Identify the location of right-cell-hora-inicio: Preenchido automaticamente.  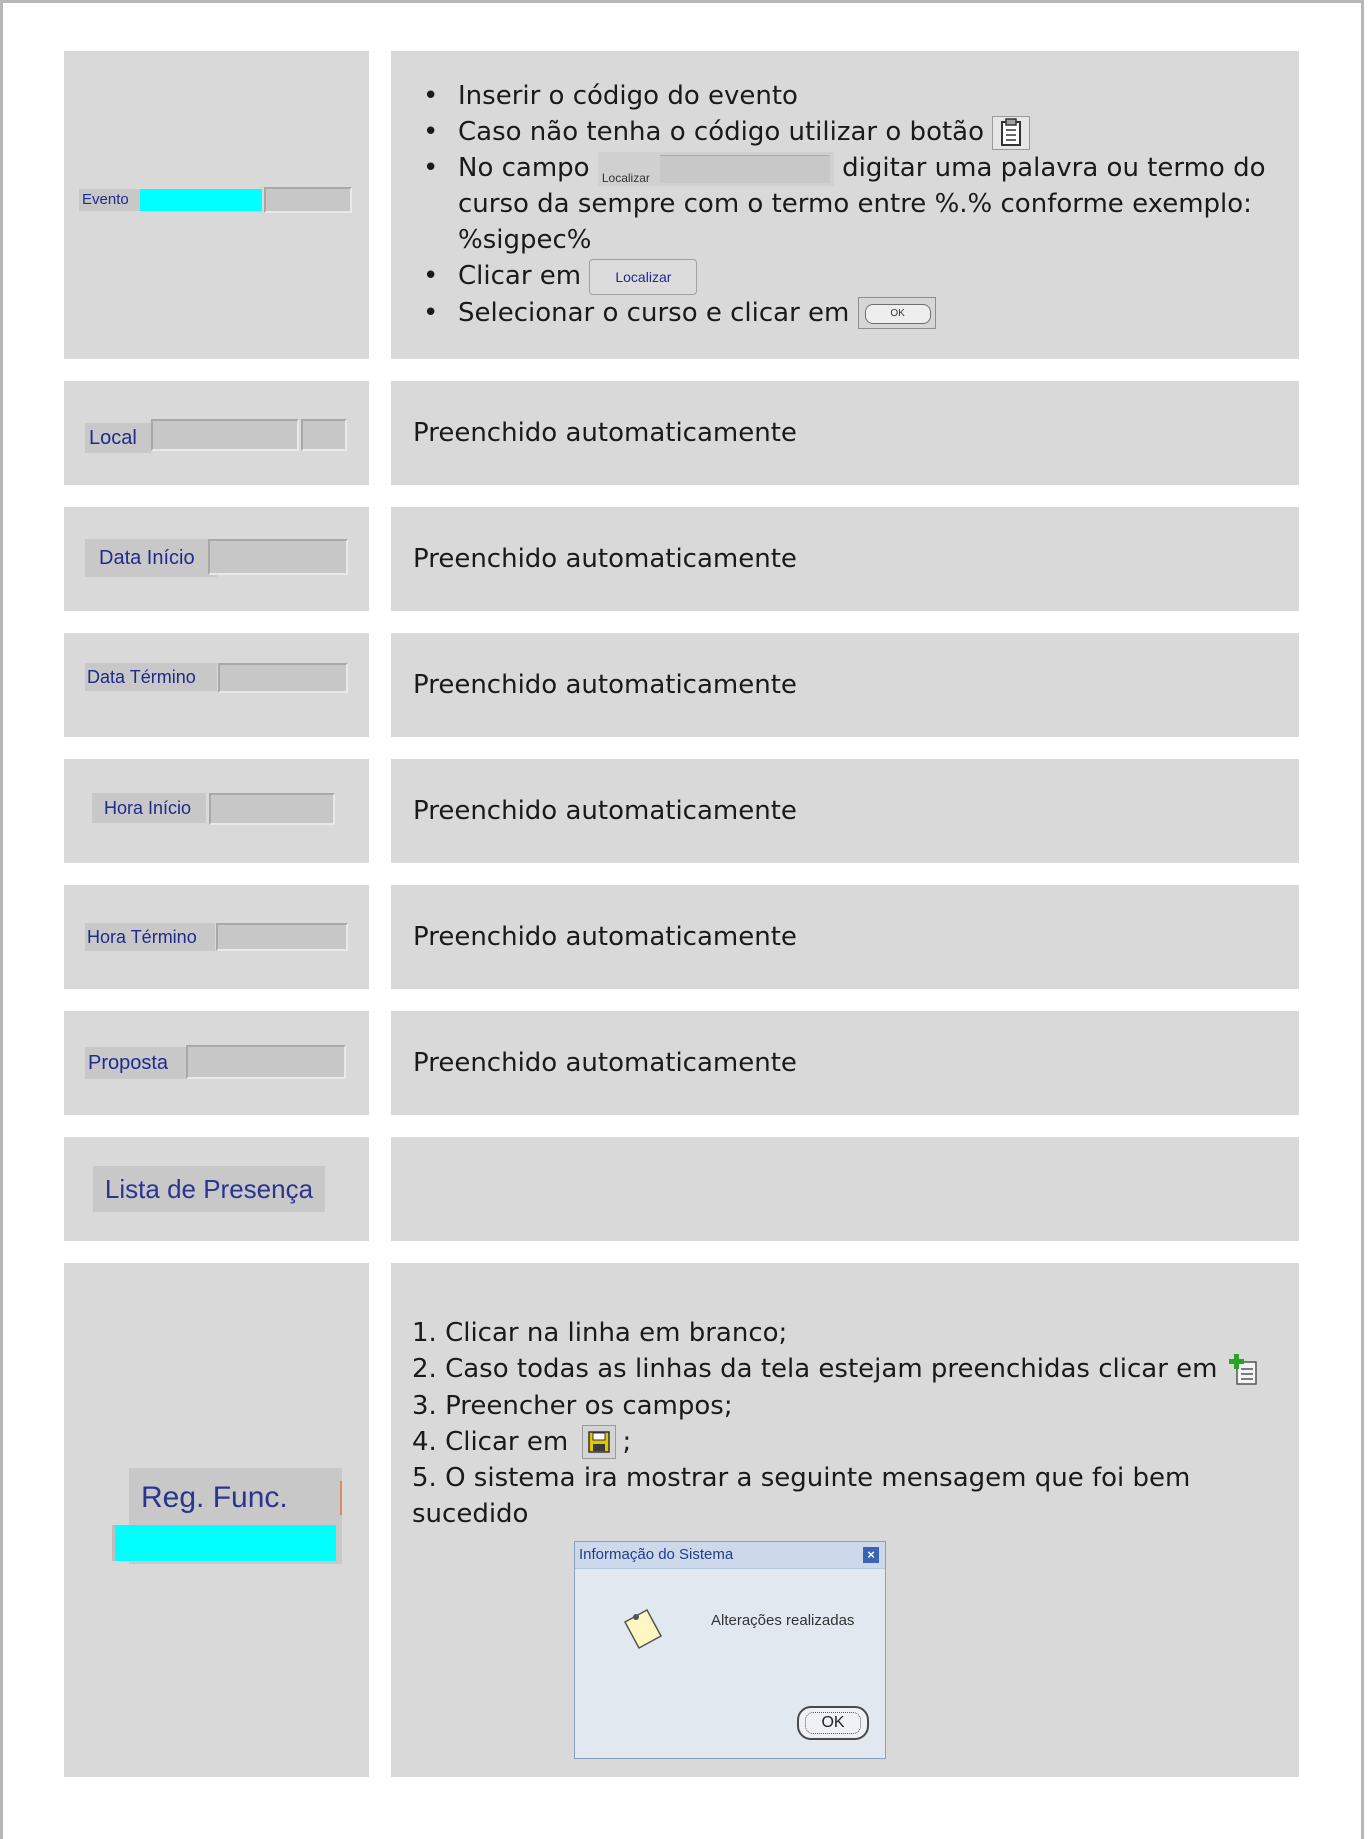
(845, 811).